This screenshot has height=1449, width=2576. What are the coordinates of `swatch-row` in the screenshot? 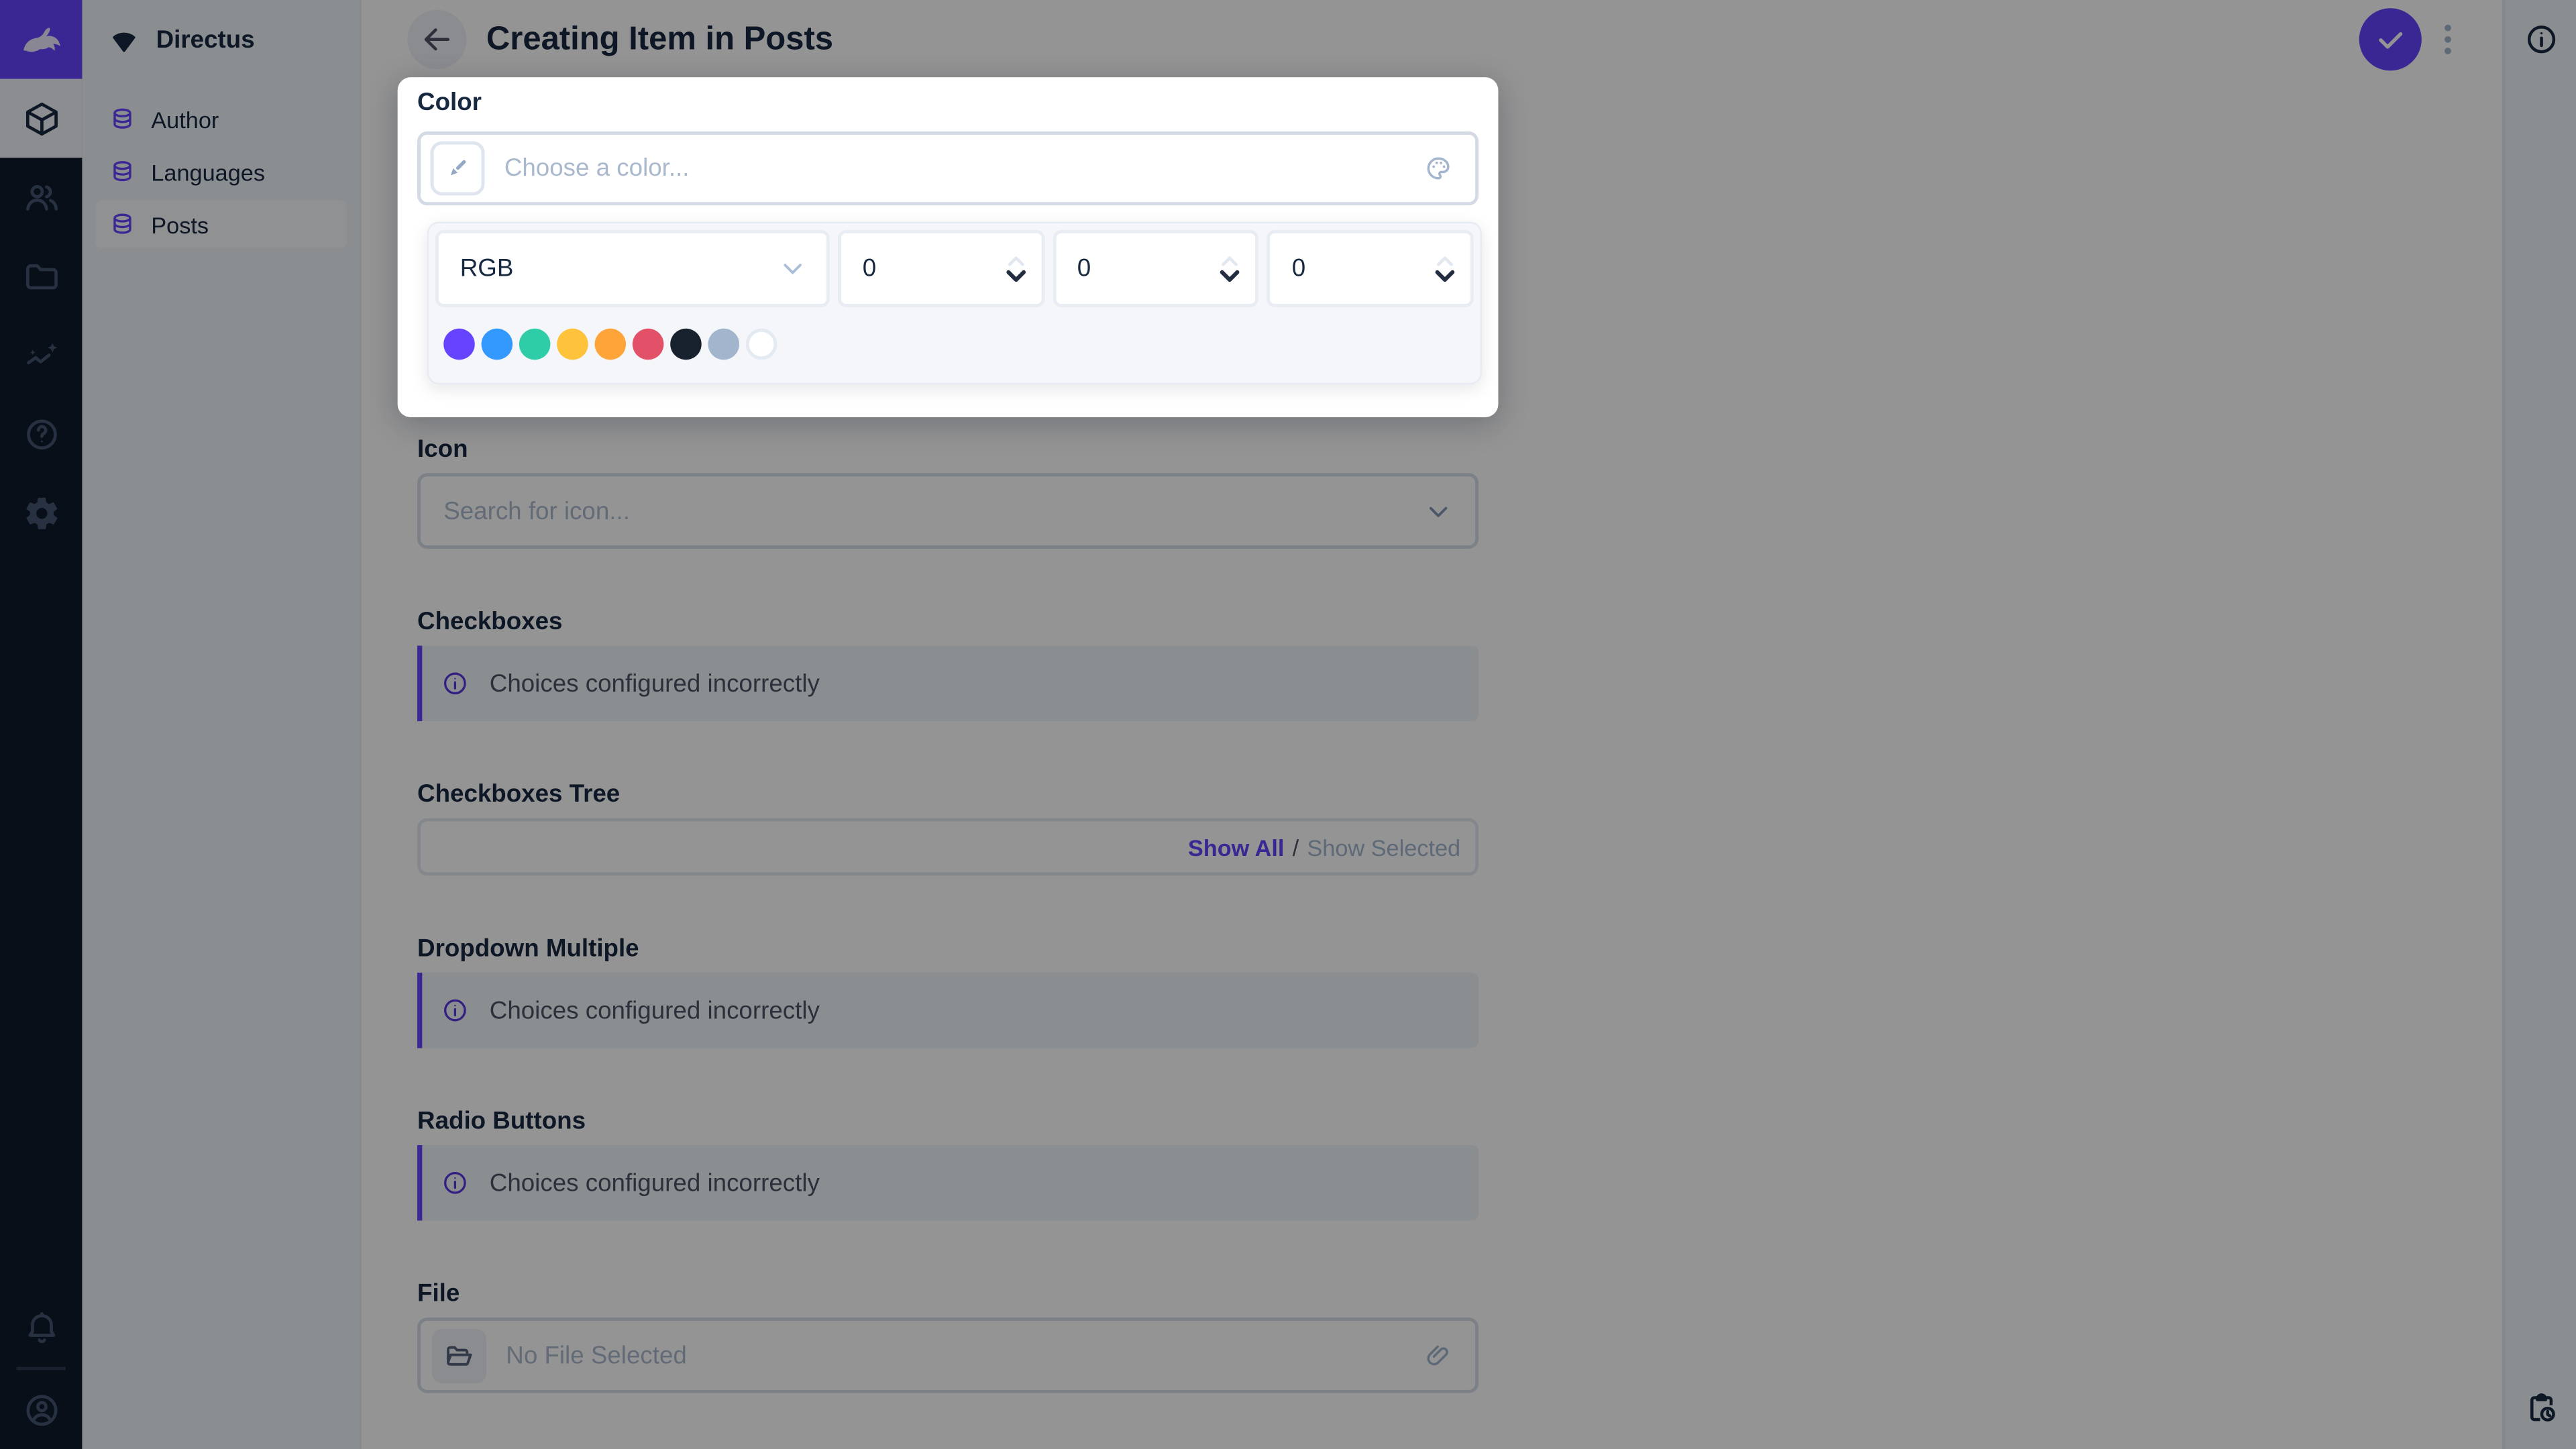 It's located at (954, 348).